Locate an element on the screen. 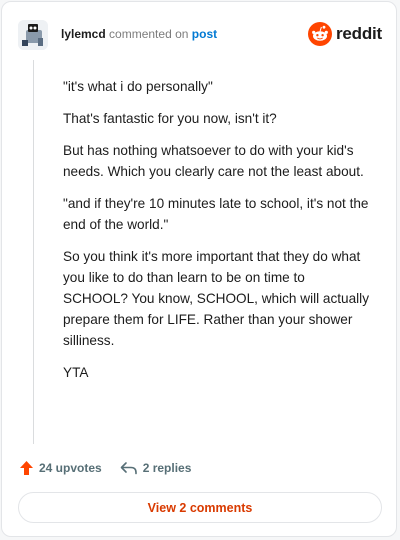 This screenshot has width=400, height=540. replies-button: 2 replies is located at coordinates (156, 468).